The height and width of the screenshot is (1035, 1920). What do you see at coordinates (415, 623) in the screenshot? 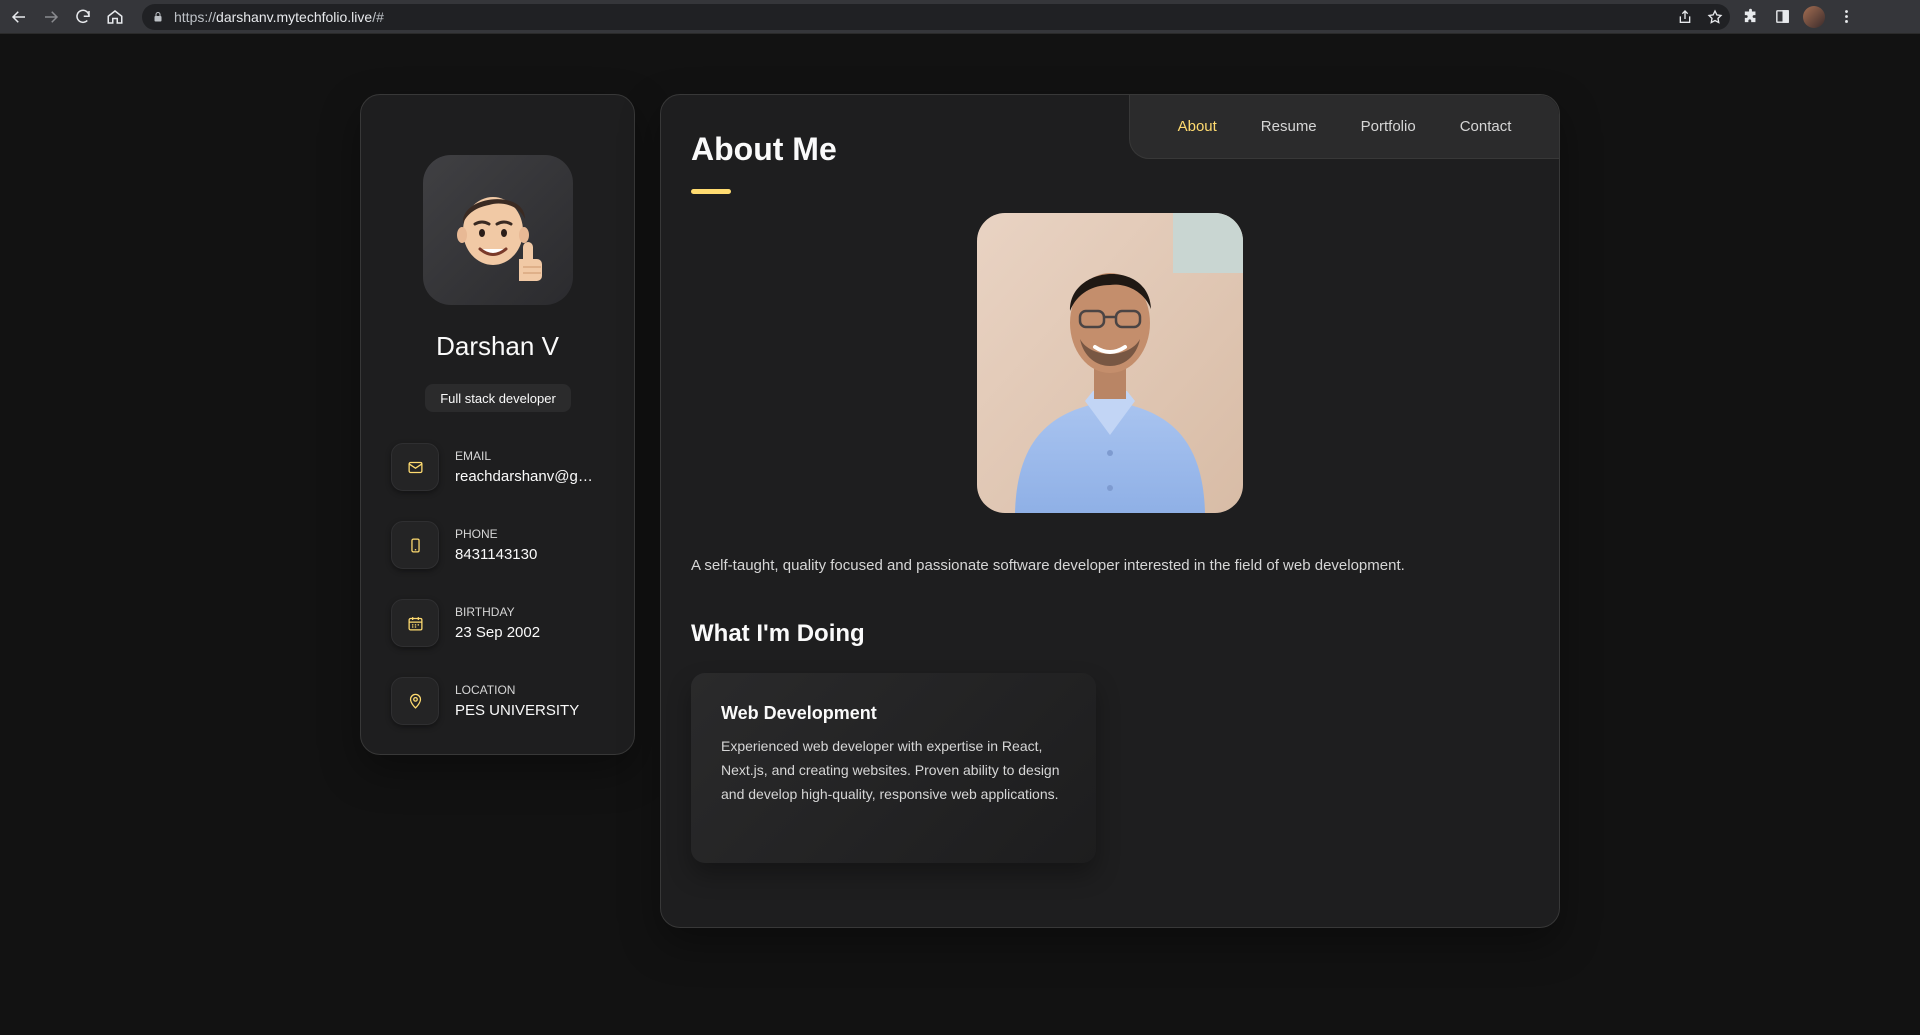
I see `calendar-icon` at bounding box center [415, 623].